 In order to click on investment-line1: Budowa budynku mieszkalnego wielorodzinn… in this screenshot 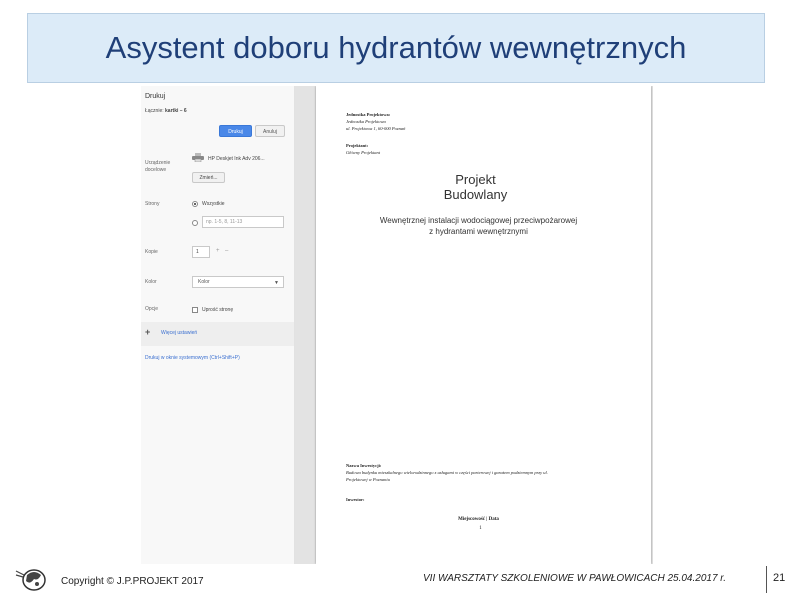, I will do `click(447, 472)`.